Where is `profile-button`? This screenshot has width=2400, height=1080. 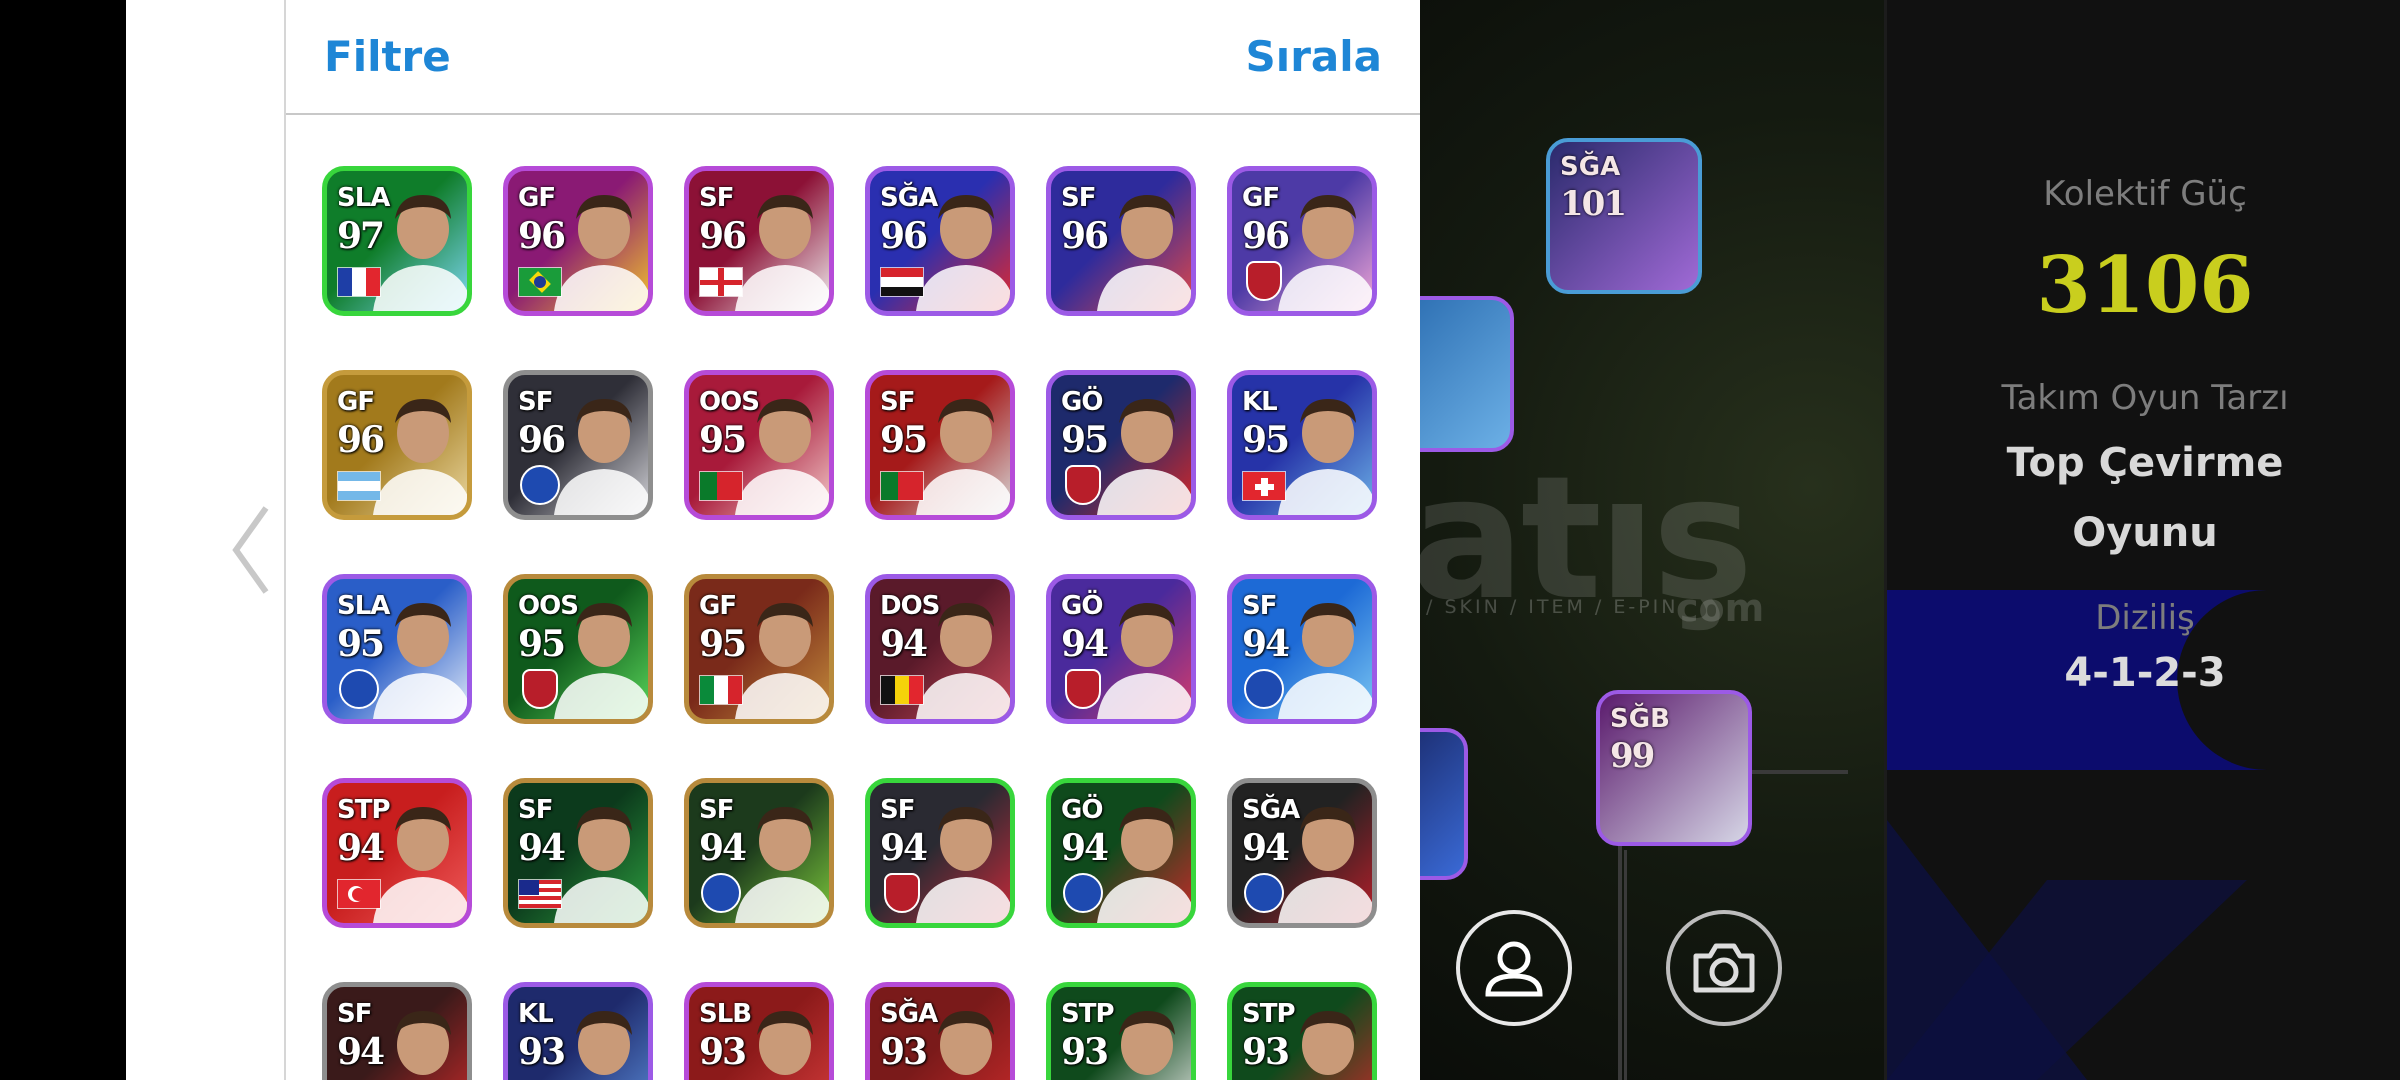
profile-button is located at coordinates (1514, 968).